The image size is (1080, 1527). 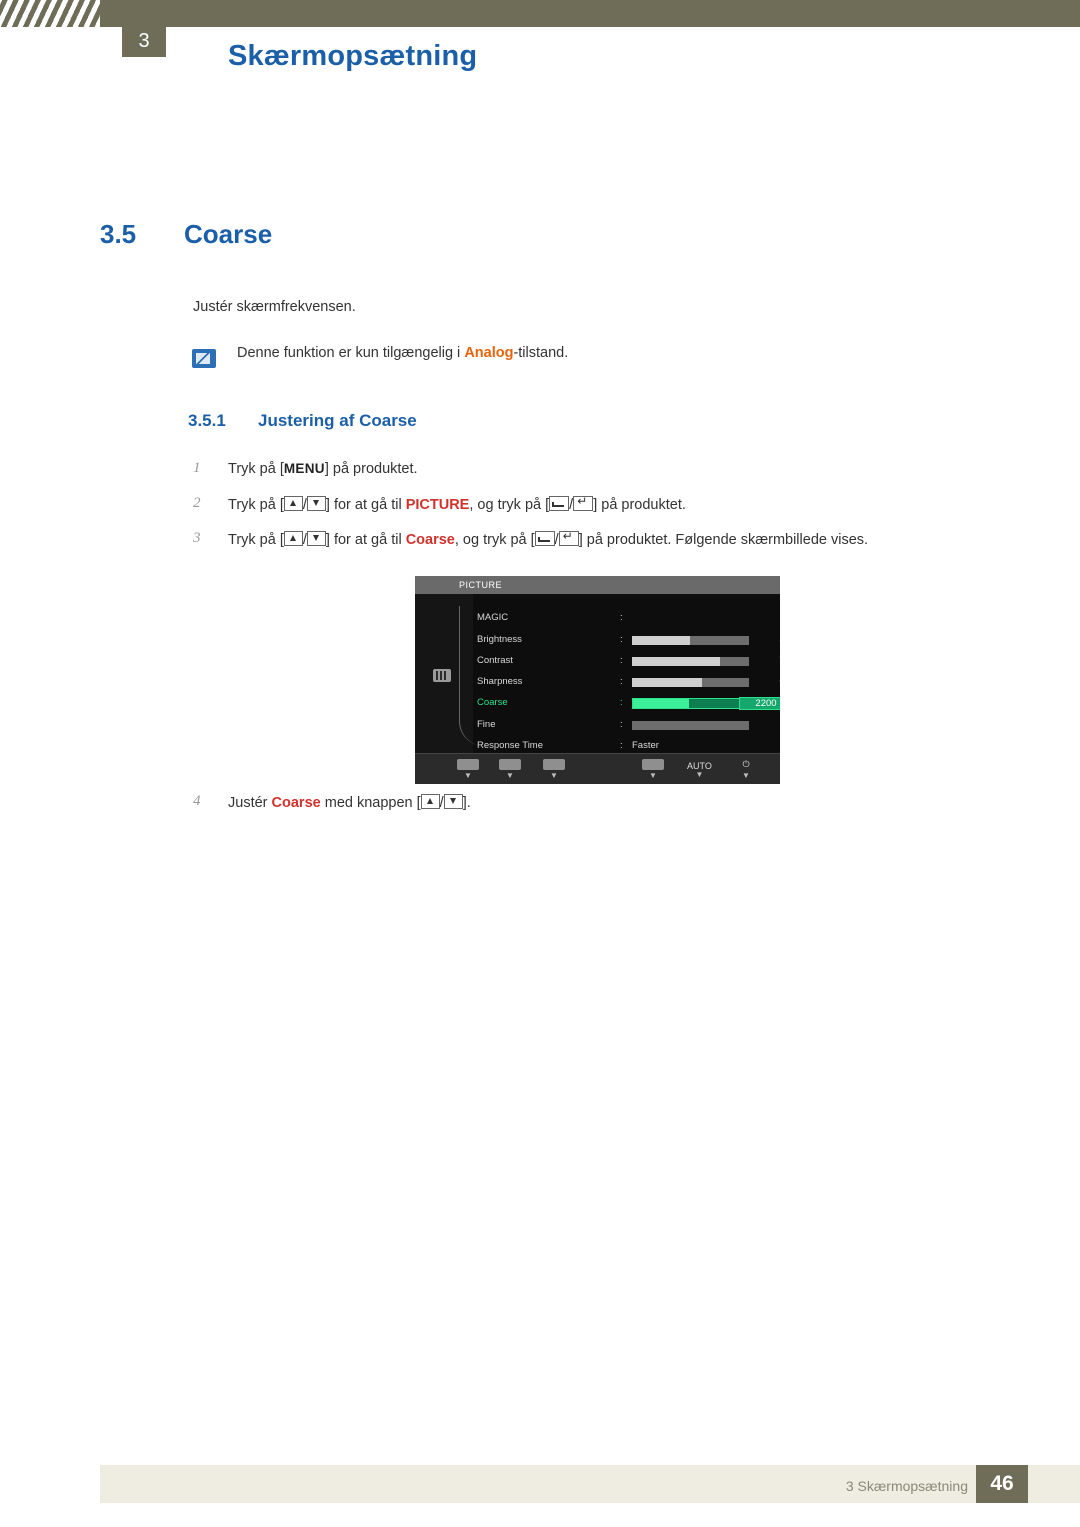 I want to click on step2-mid2: , og tryk på, so click(x=505, y=505).